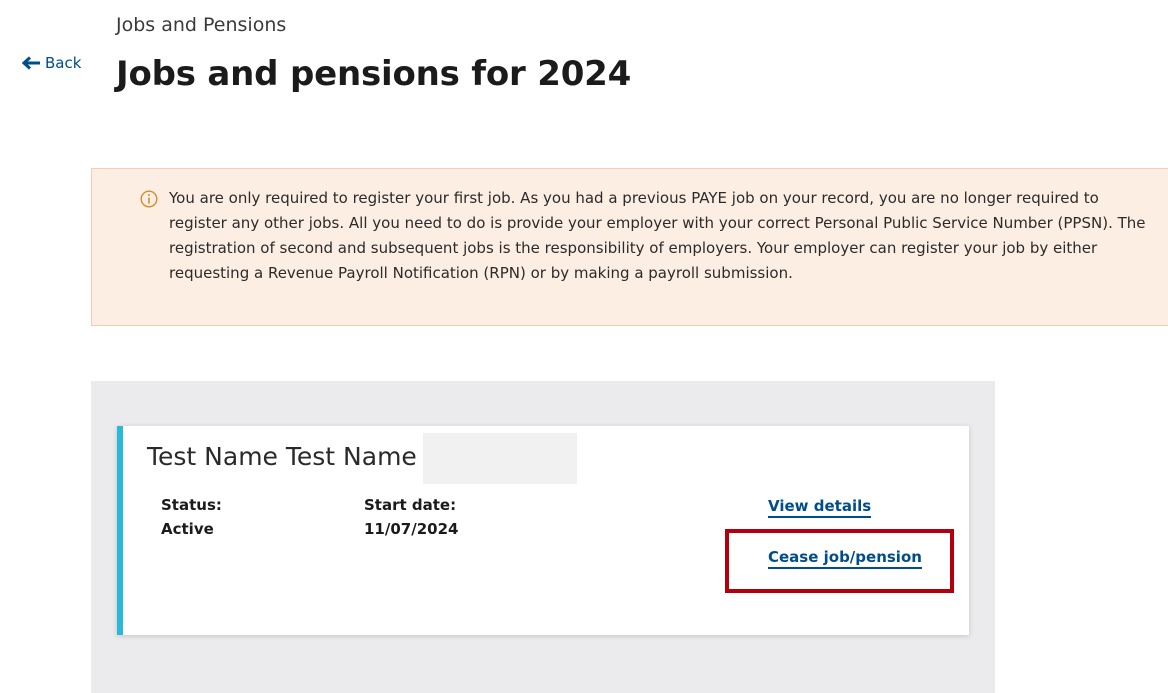  What do you see at coordinates (191, 505) in the screenshot?
I see `status-label: Status:` at bounding box center [191, 505].